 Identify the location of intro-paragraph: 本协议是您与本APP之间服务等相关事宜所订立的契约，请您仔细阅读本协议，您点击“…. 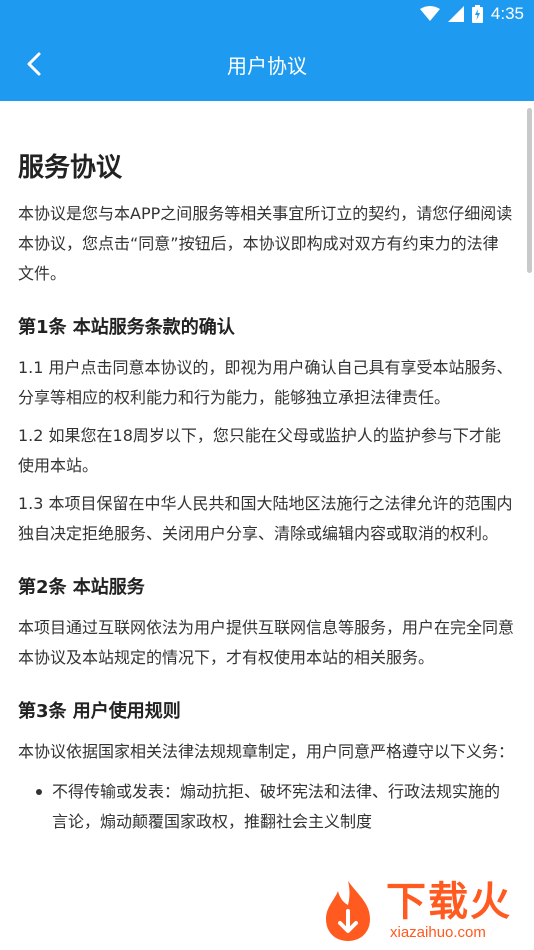
(265, 243).